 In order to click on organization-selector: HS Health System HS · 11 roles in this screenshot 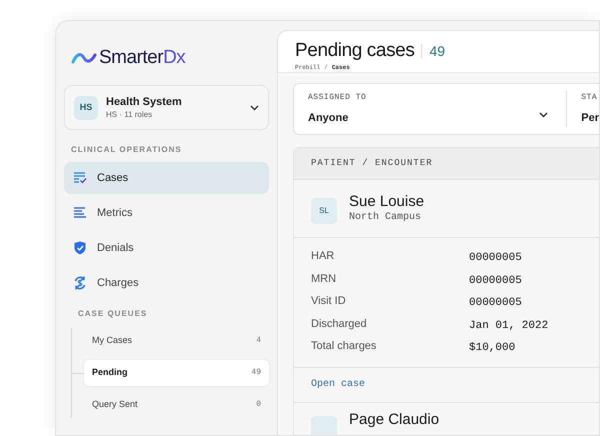, I will do `click(166, 107)`.